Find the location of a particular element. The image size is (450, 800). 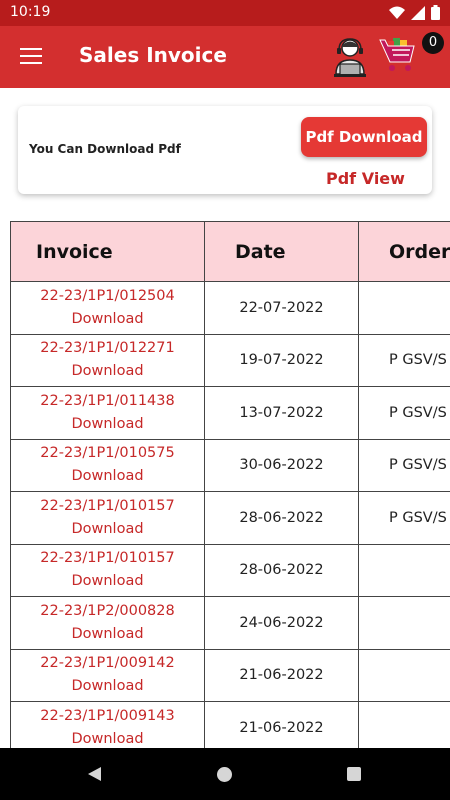

shopping-cart-icon is located at coordinates (398, 56).